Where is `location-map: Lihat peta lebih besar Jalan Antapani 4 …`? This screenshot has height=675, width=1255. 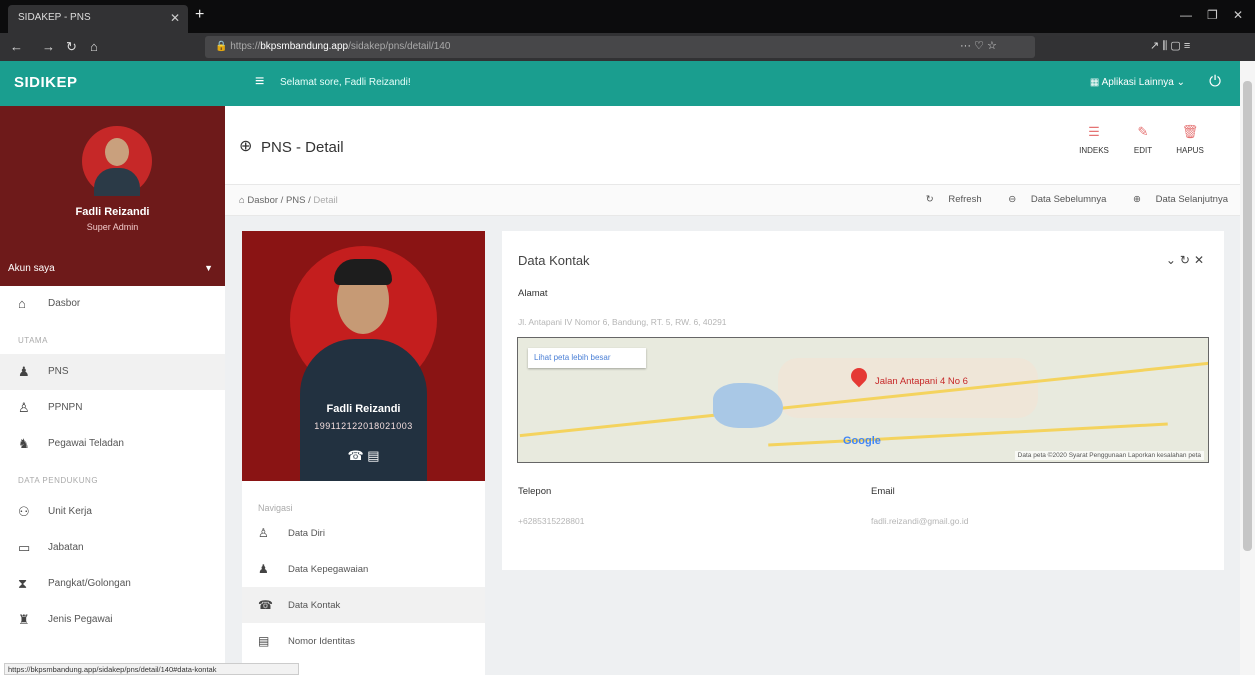
location-map: Lihat peta lebih besar Jalan Antapani 4 … is located at coordinates (863, 400).